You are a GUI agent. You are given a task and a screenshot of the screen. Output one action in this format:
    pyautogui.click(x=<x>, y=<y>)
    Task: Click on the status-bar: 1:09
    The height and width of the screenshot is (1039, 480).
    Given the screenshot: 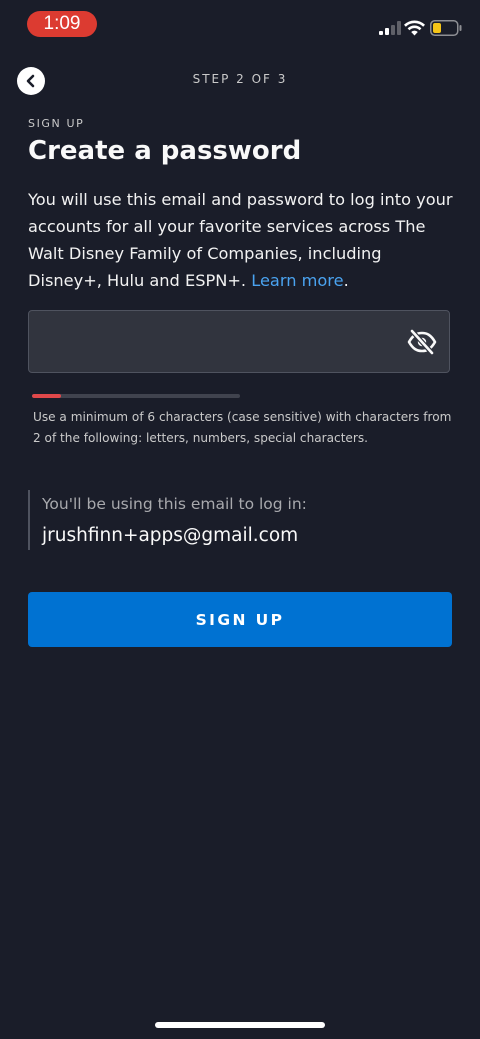 What is the action you would take?
    pyautogui.click(x=240, y=24)
    